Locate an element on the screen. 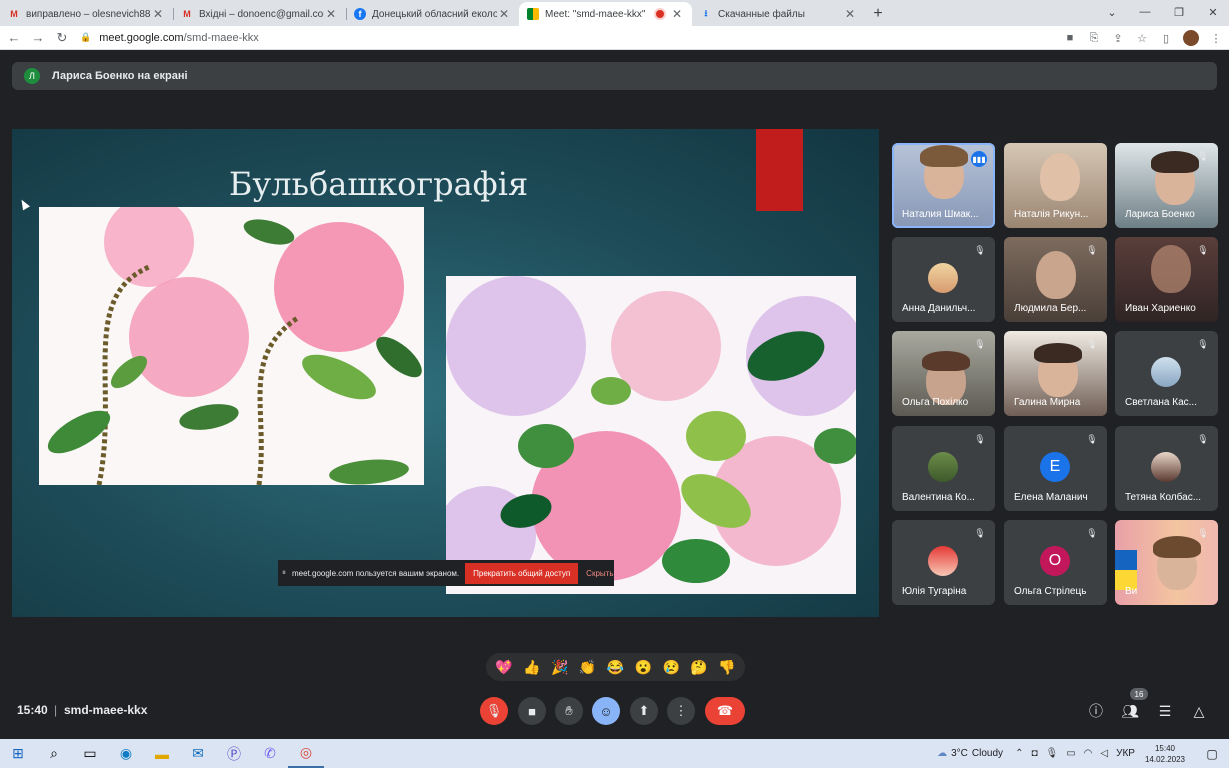  reaction-thumbs-down: 👎 is located at coordinates (727, 667).